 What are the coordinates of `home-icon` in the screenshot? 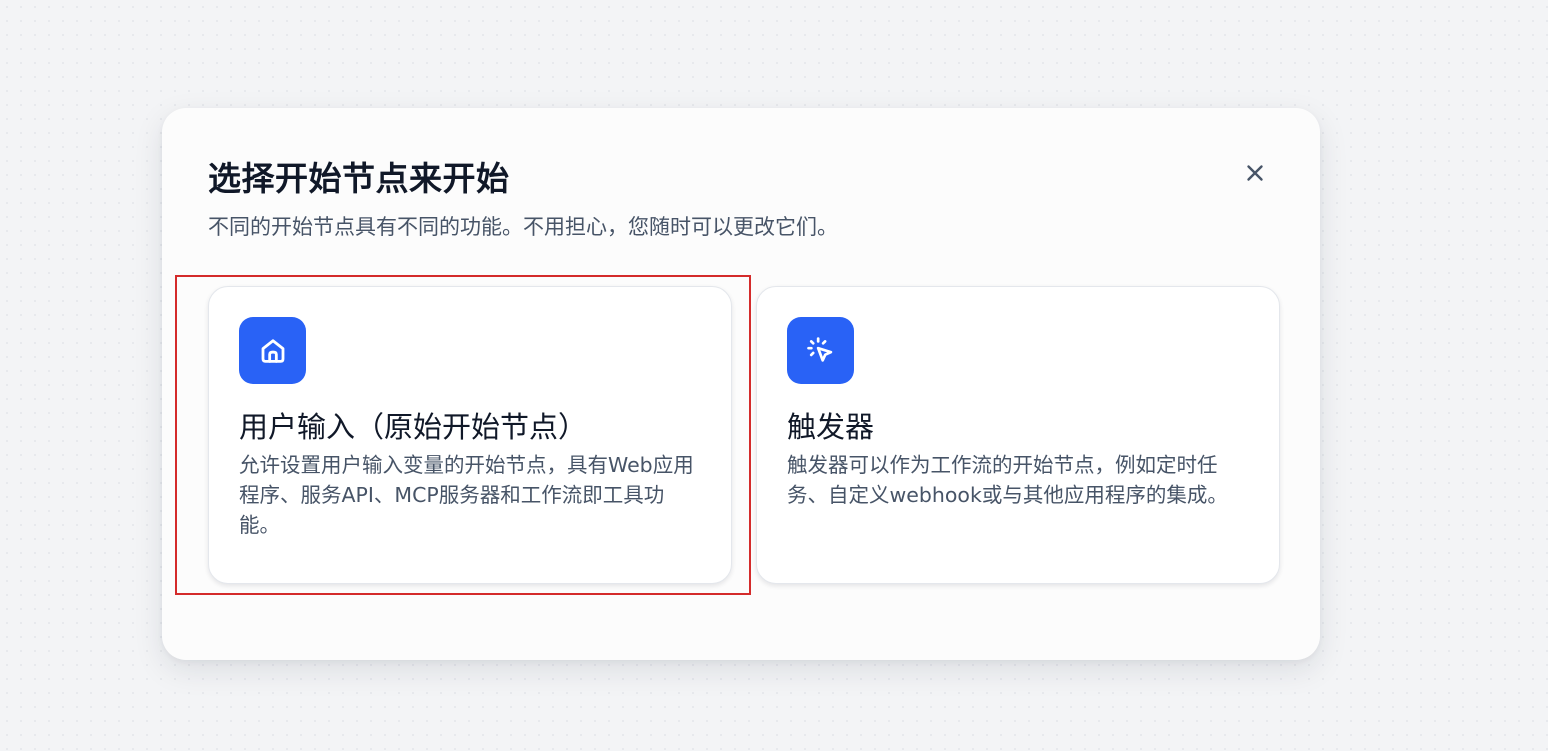 It's located at (272, 350).